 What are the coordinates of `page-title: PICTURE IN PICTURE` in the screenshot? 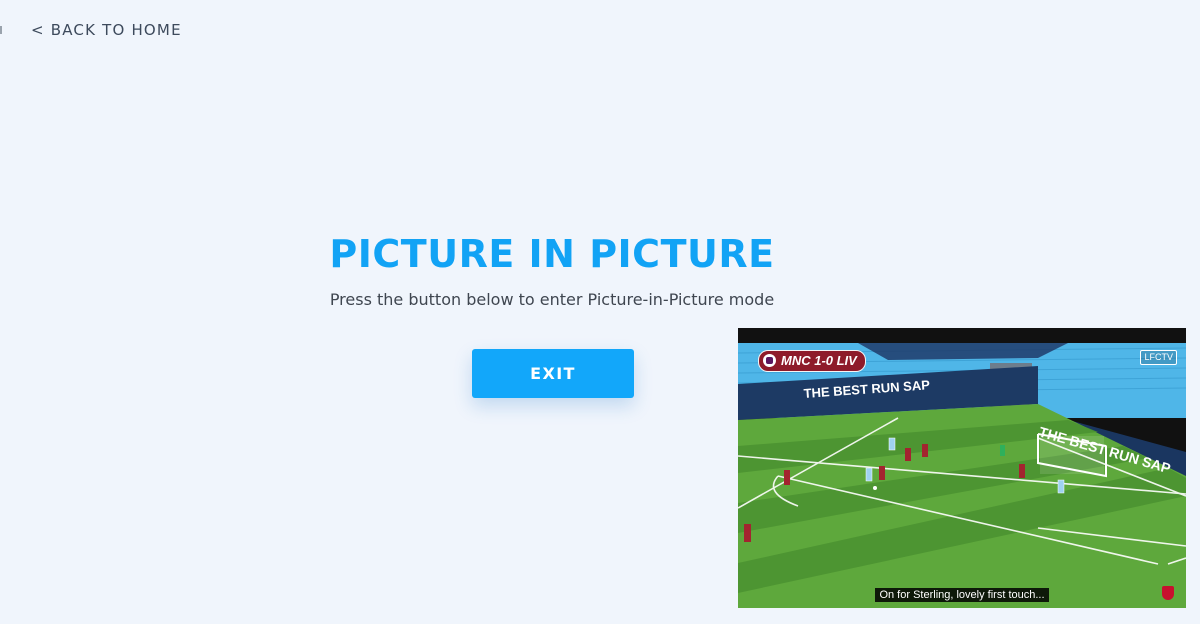 It's located at (552, 254).